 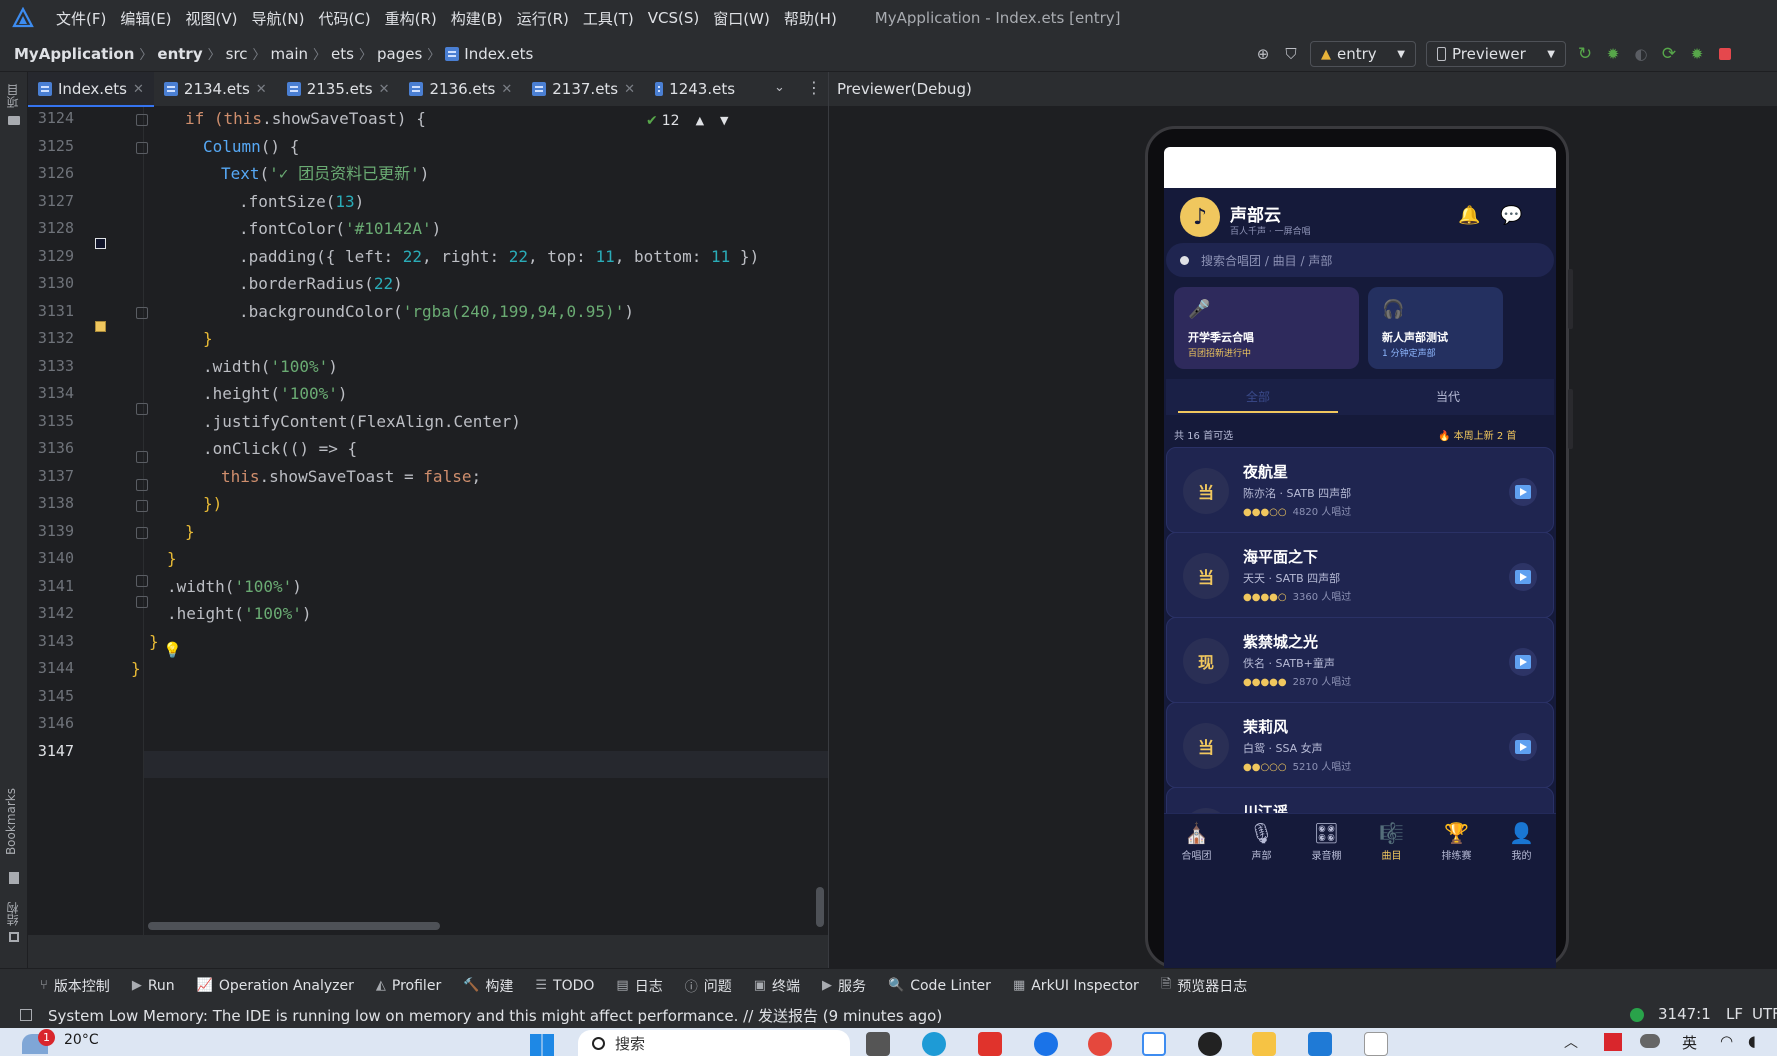 What do you see at coordinates (1725, 54) in the screenshot?
I see `stop-icon` at bounding box center [1725, 54].